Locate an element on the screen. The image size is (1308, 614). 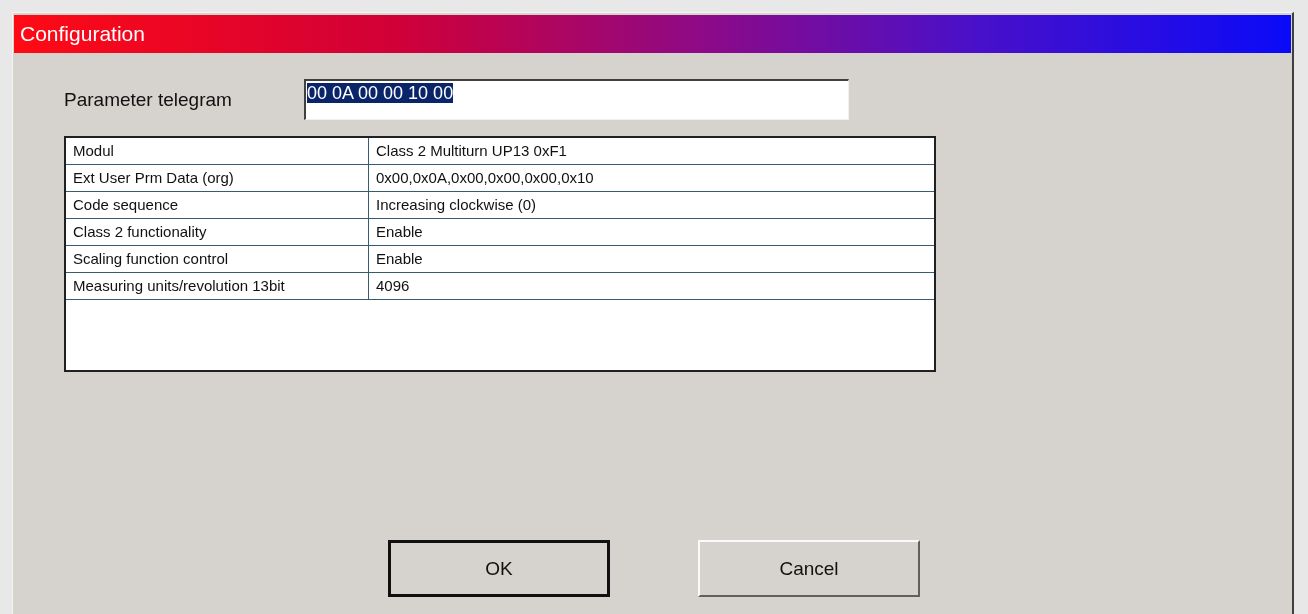
property-value-cell-text: 4096 is located at coordinates (393, 286).